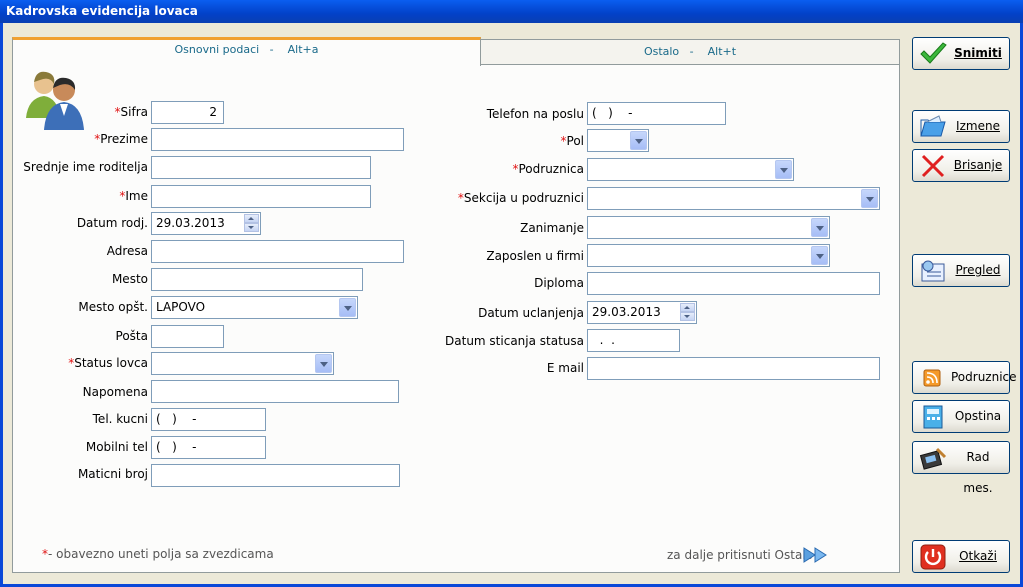 Image resolution: width=1023 pixels, height=587 pixels. I want to click on folder-icon, so click(933, 126).